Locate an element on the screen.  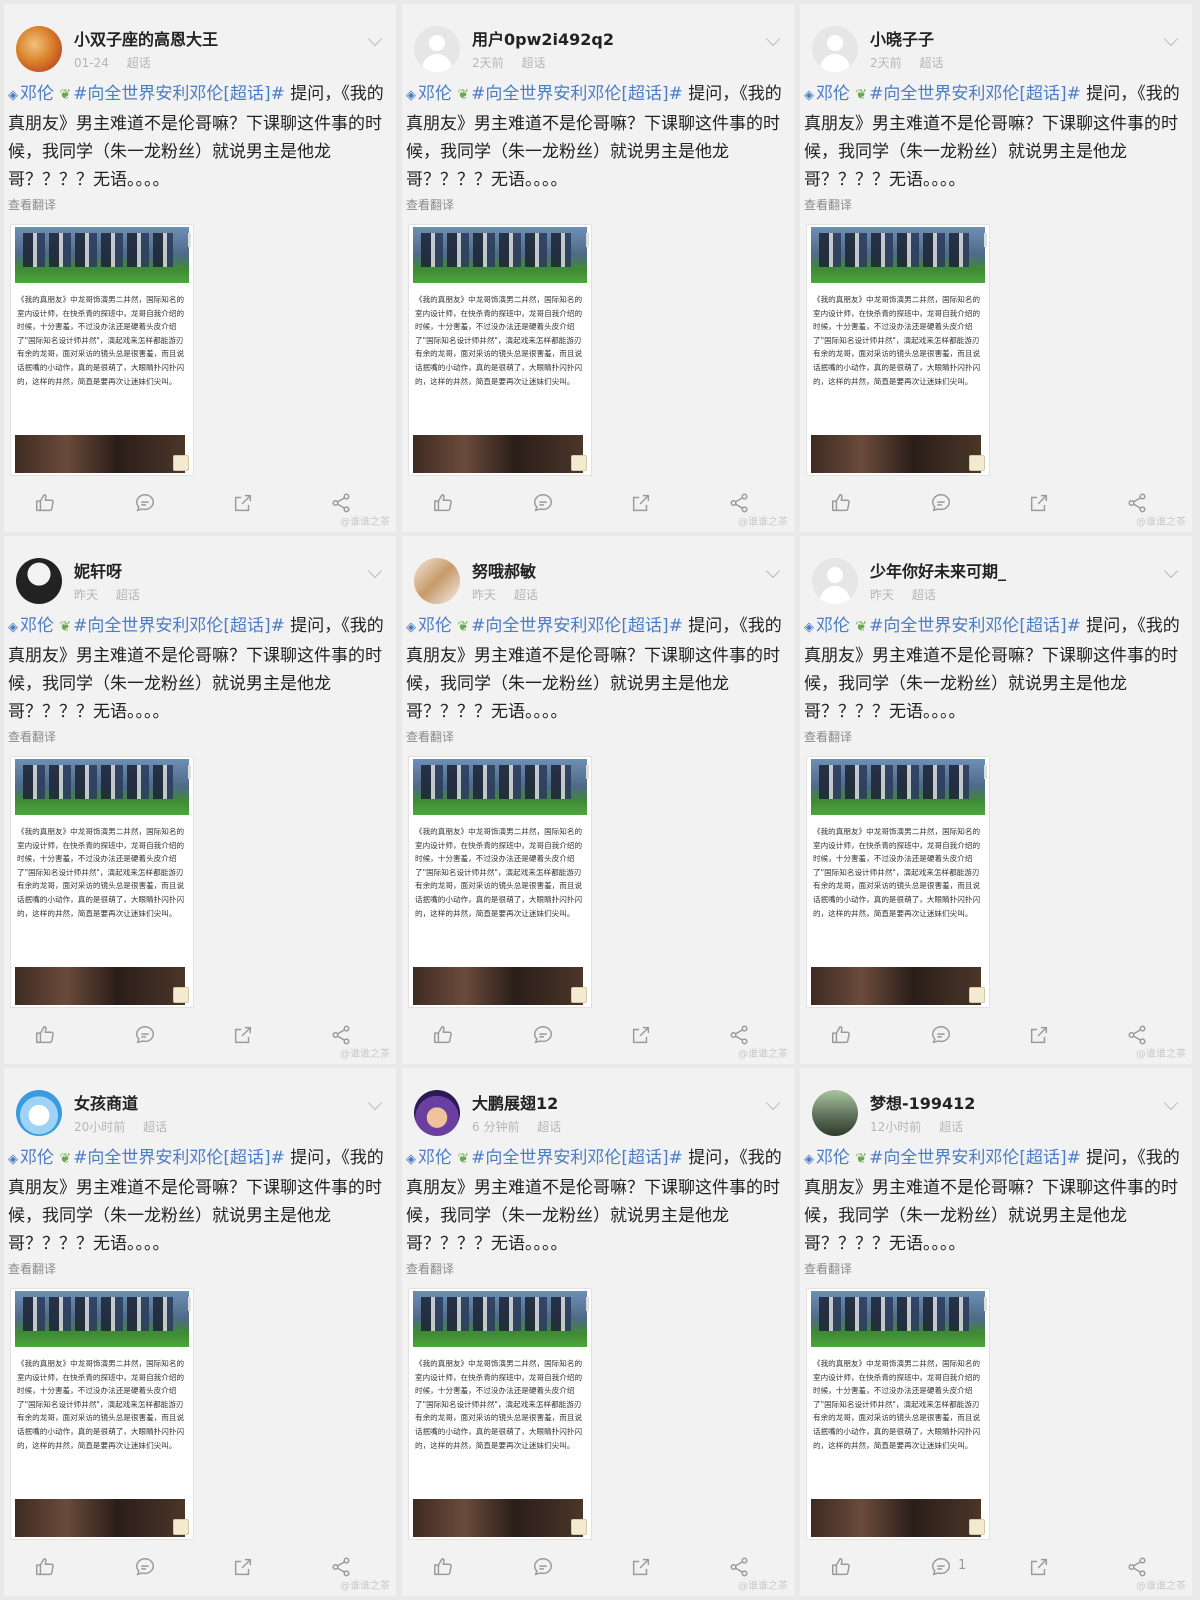
username: 少年你好未来可期_ is located at coordinates (938, 570).